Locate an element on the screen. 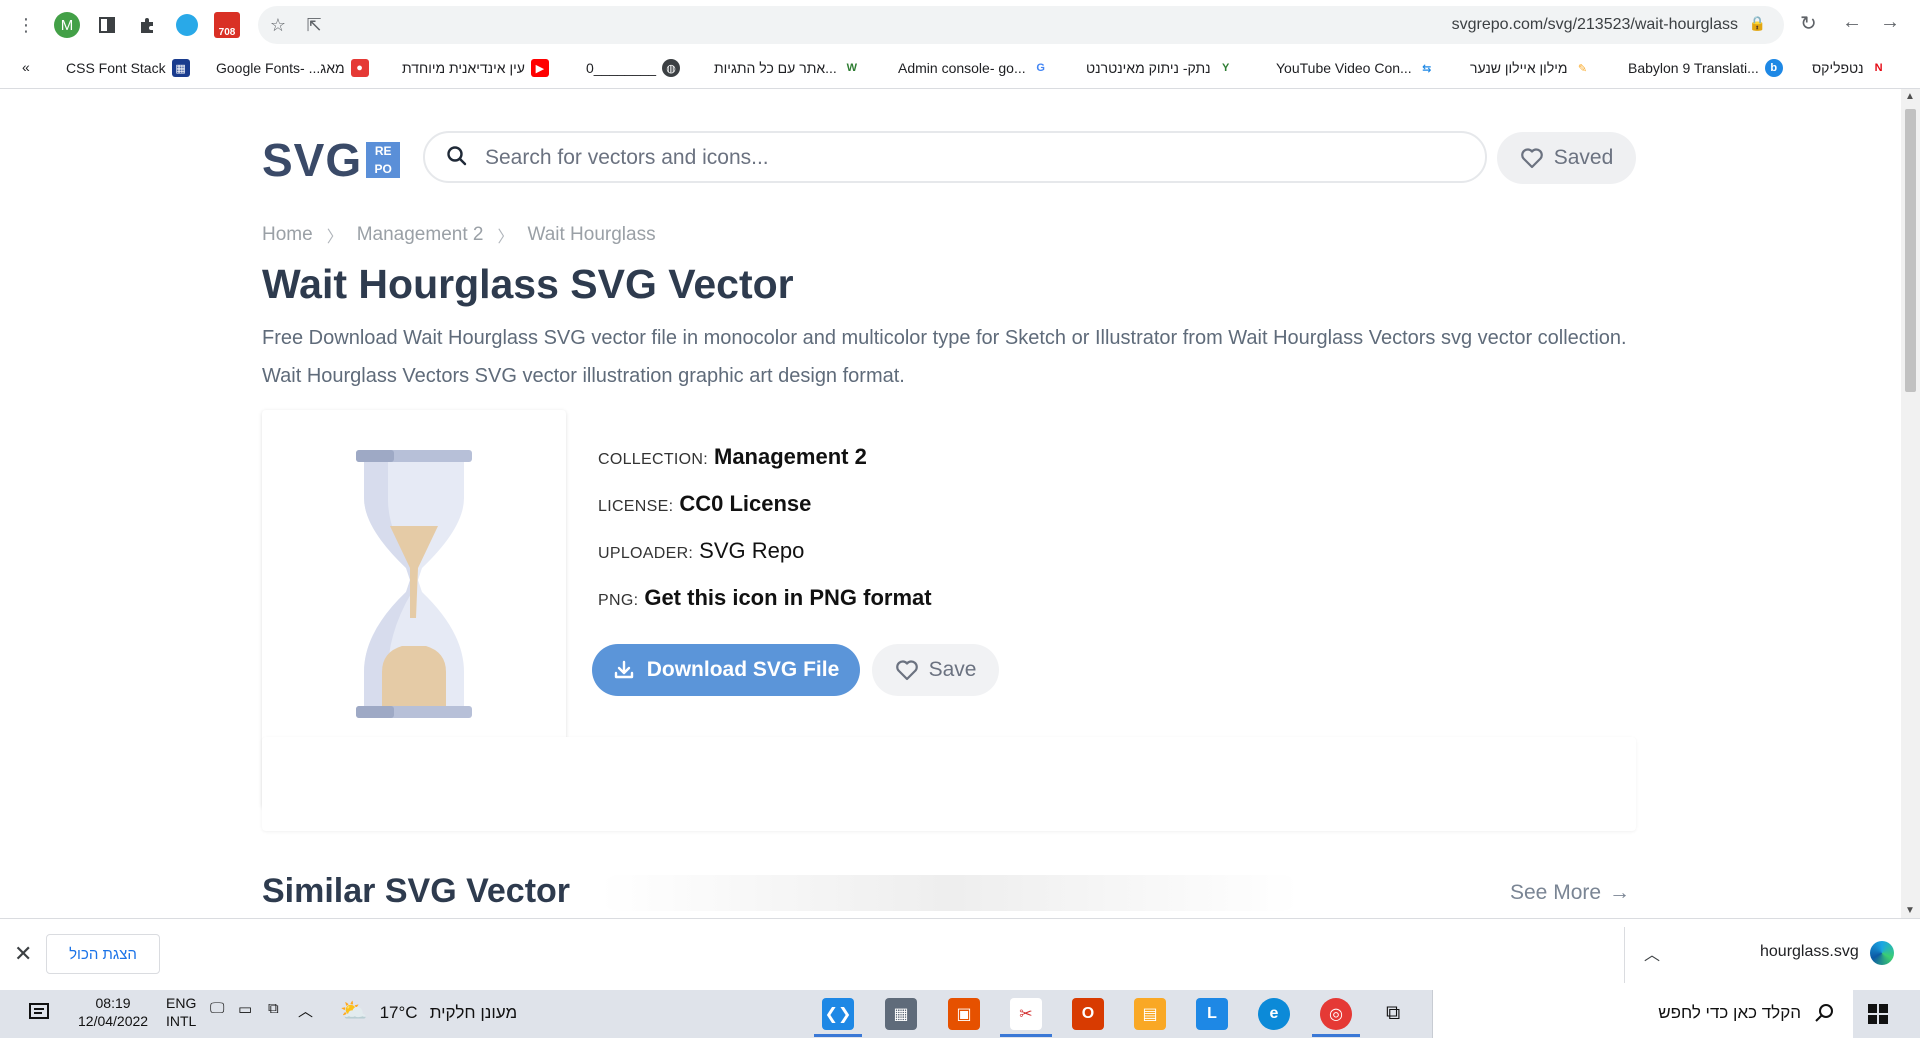 The image size is (1920, 1038). chevron-right-icon: 〉 is located at coordinates (505, 237).